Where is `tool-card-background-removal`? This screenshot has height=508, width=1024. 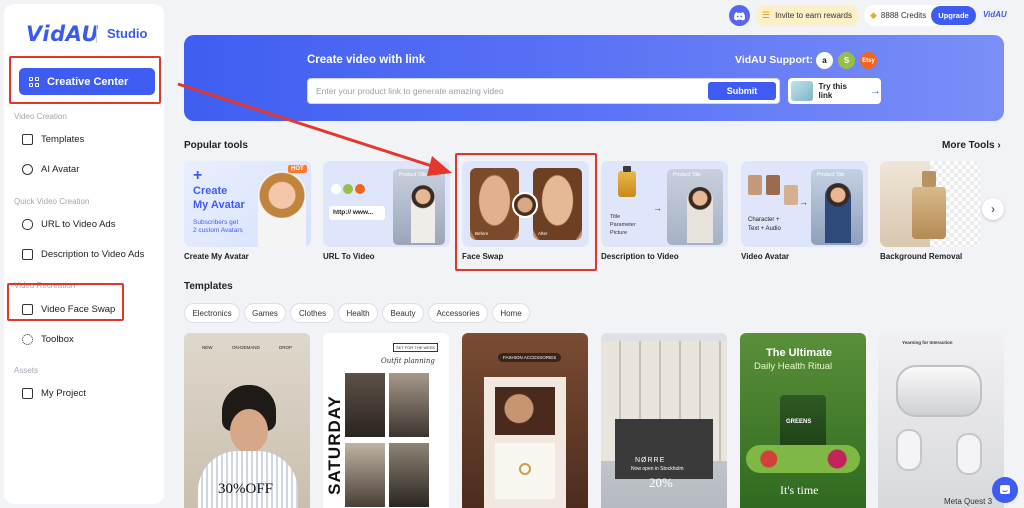
tool-card-background-removal is located at coordinates (930, 204).